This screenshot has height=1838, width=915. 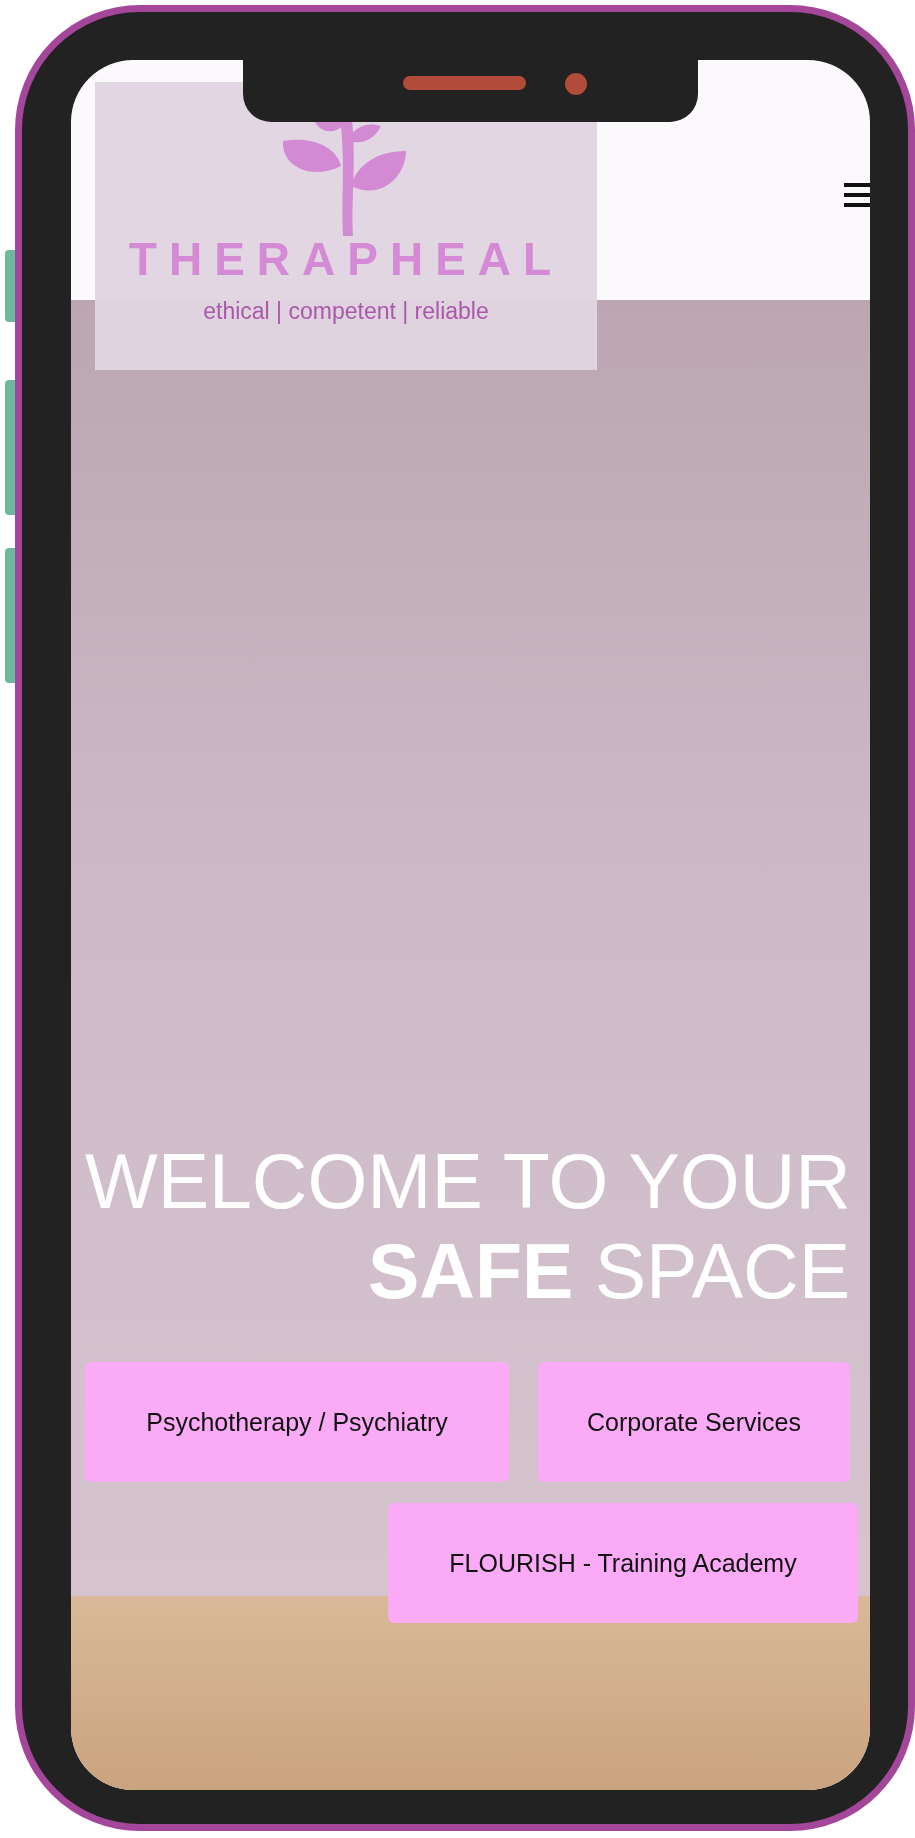 What do you see at coordinates (346, 311) in the screenshot?
I see `logo-tagline: ethical | competent | reliable` at bounding box center [346, 311].